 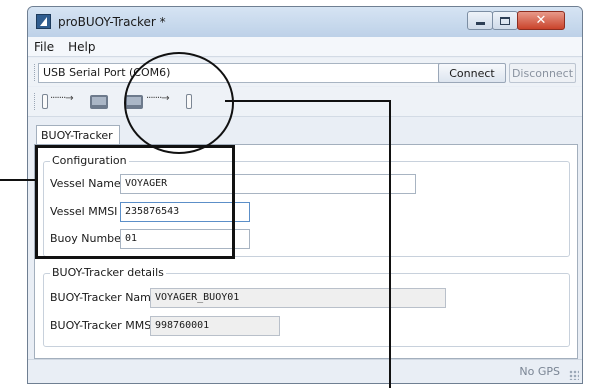 I want to click on resize-grip-icon, so click(x=574, y=375).